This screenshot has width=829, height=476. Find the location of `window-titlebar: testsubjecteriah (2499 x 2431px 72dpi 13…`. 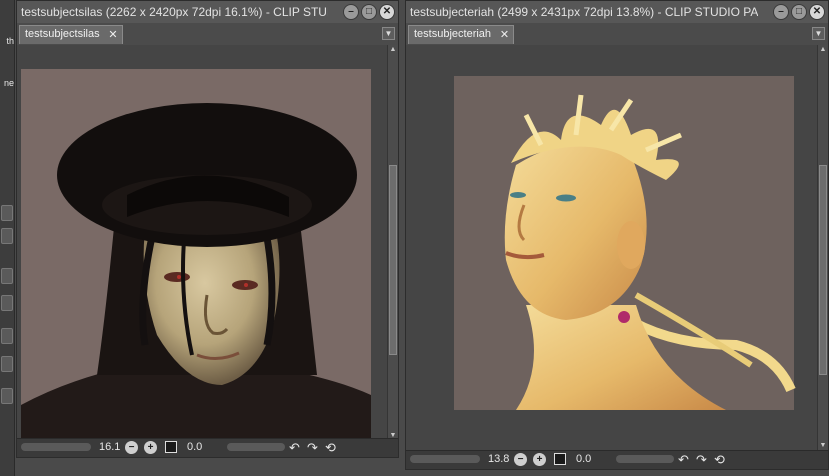

window-titlebar: testsubjecteriah (2499 x 2431px 72dpi 13… is located at coordinates (617, 12).